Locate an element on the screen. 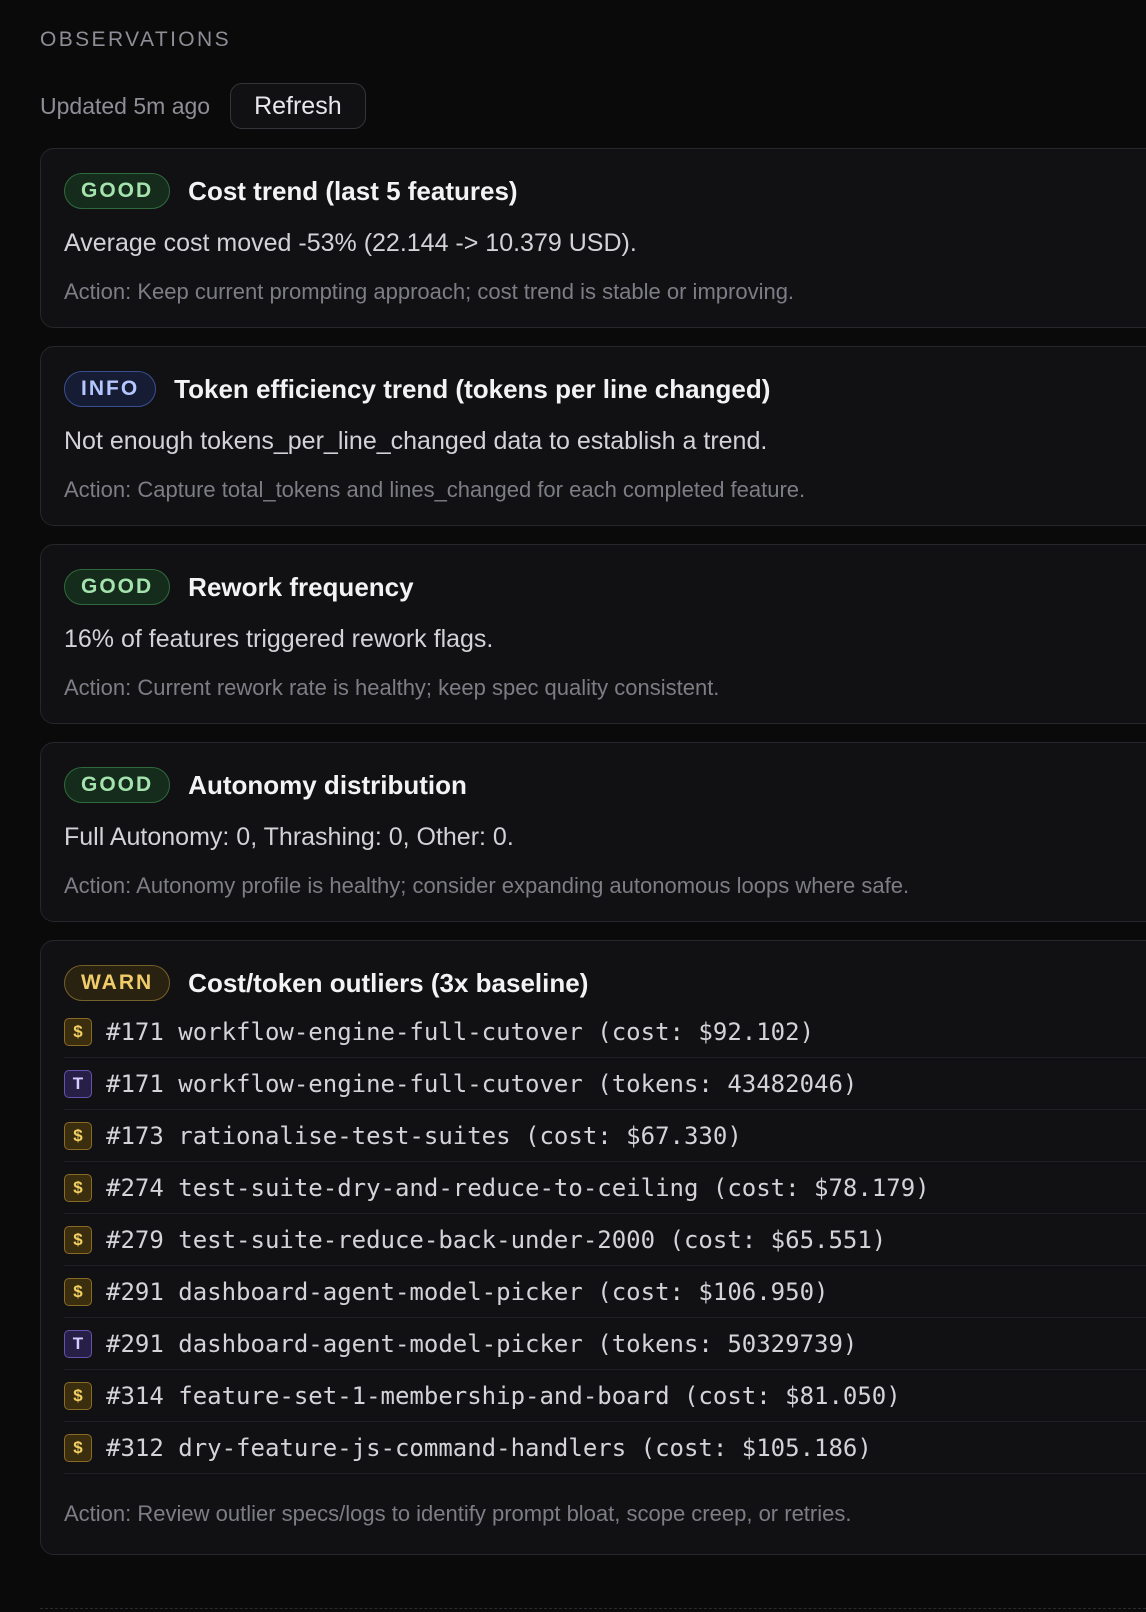 This screenshot has height=1612, width=1146. card-title: Cost/token outliers (3x baseline) is located at coordinates (388, 982).